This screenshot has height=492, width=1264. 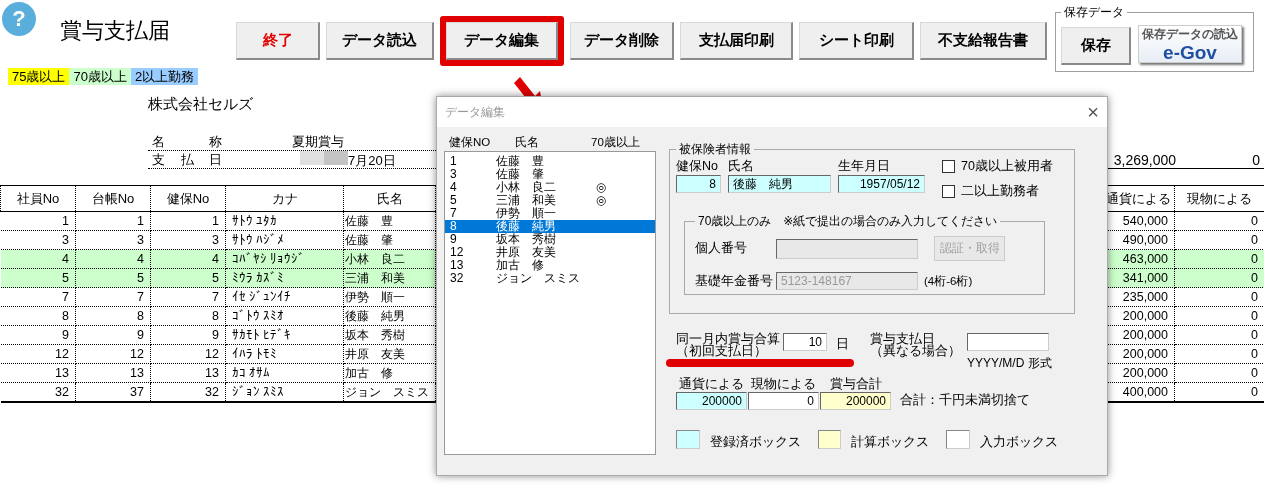 I want to click on column-header: 社員No, so click(x=38, y=198).